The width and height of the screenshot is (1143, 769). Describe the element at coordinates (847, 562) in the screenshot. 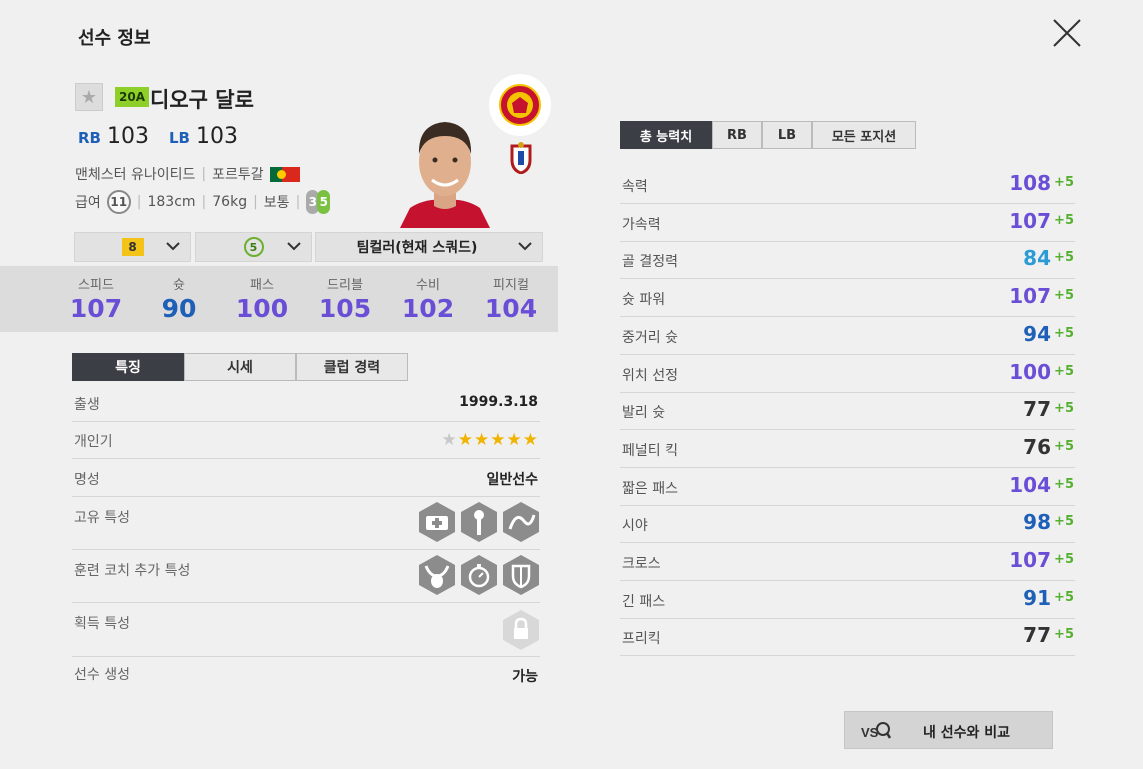

I see `attribute-row: 크로스 107 +5` at that location.